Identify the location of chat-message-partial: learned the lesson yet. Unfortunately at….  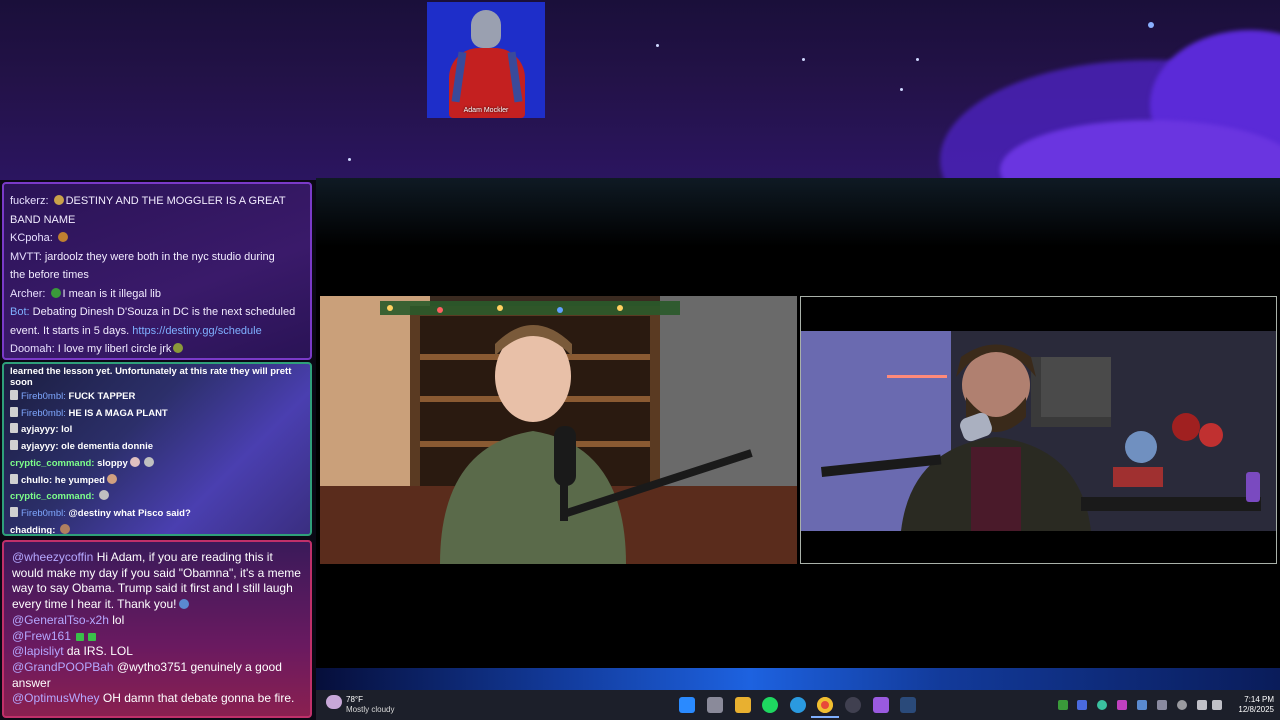
(157, 371).